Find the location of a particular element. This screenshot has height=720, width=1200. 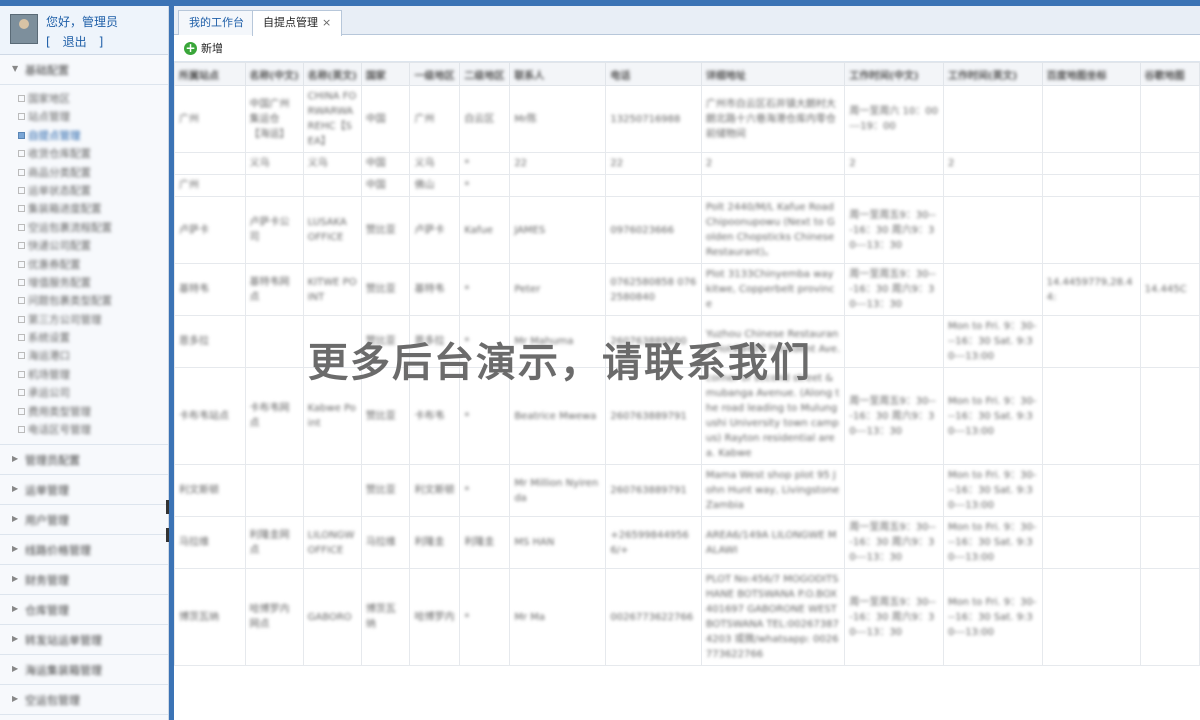

table-cell: 周一至周五9：30---16：30 周六9：30---13：30 is located at coordinates (894, 230).